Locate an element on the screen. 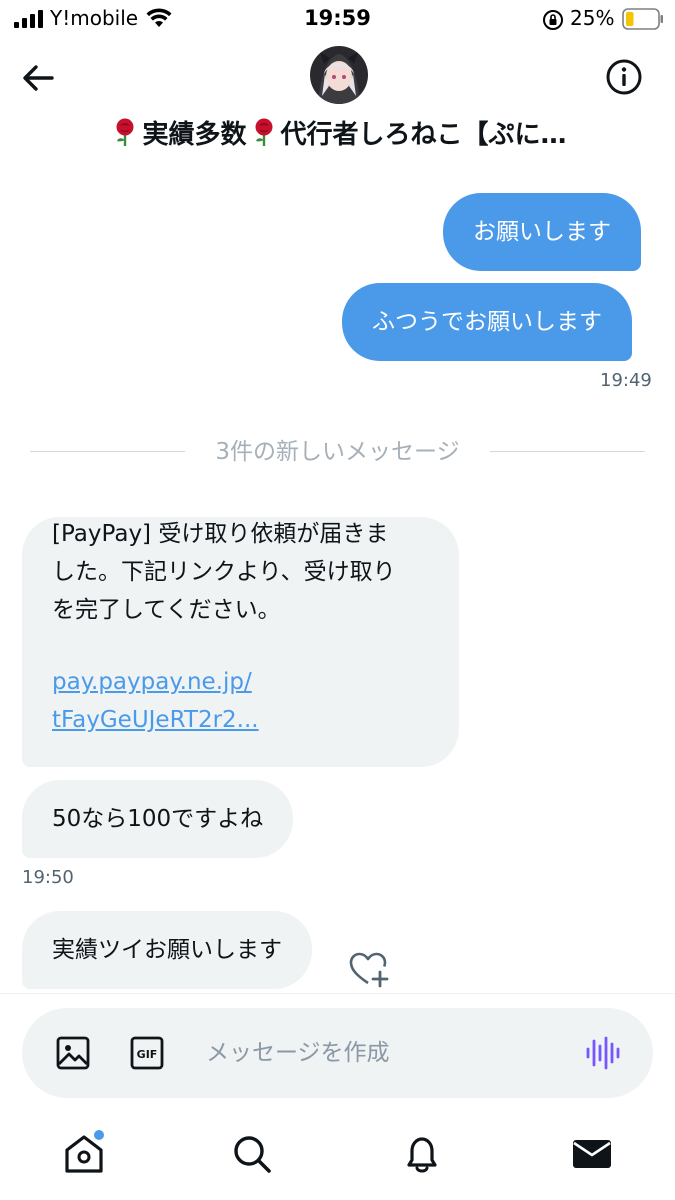 Image resolution: width=675 pixels, height=1200 pixels. message-text: 50なら100ですよね is located at coordinates (158, 819).